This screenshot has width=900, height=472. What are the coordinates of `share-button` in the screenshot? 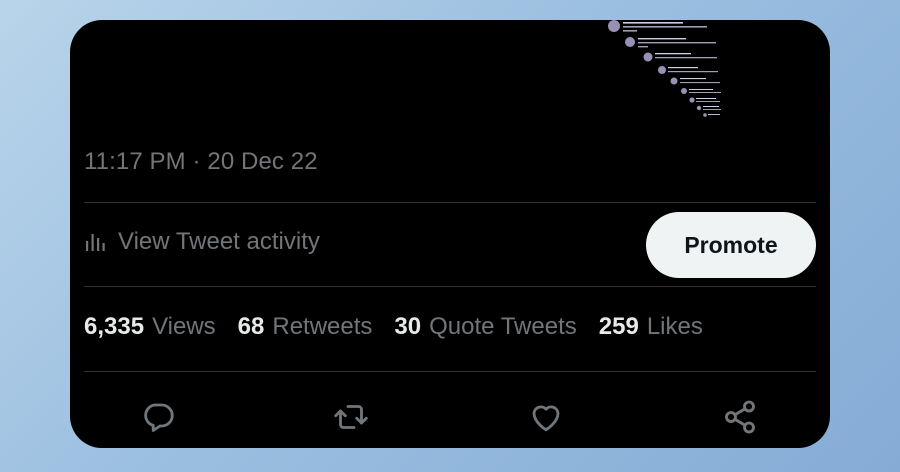 It's located at (740, 417).